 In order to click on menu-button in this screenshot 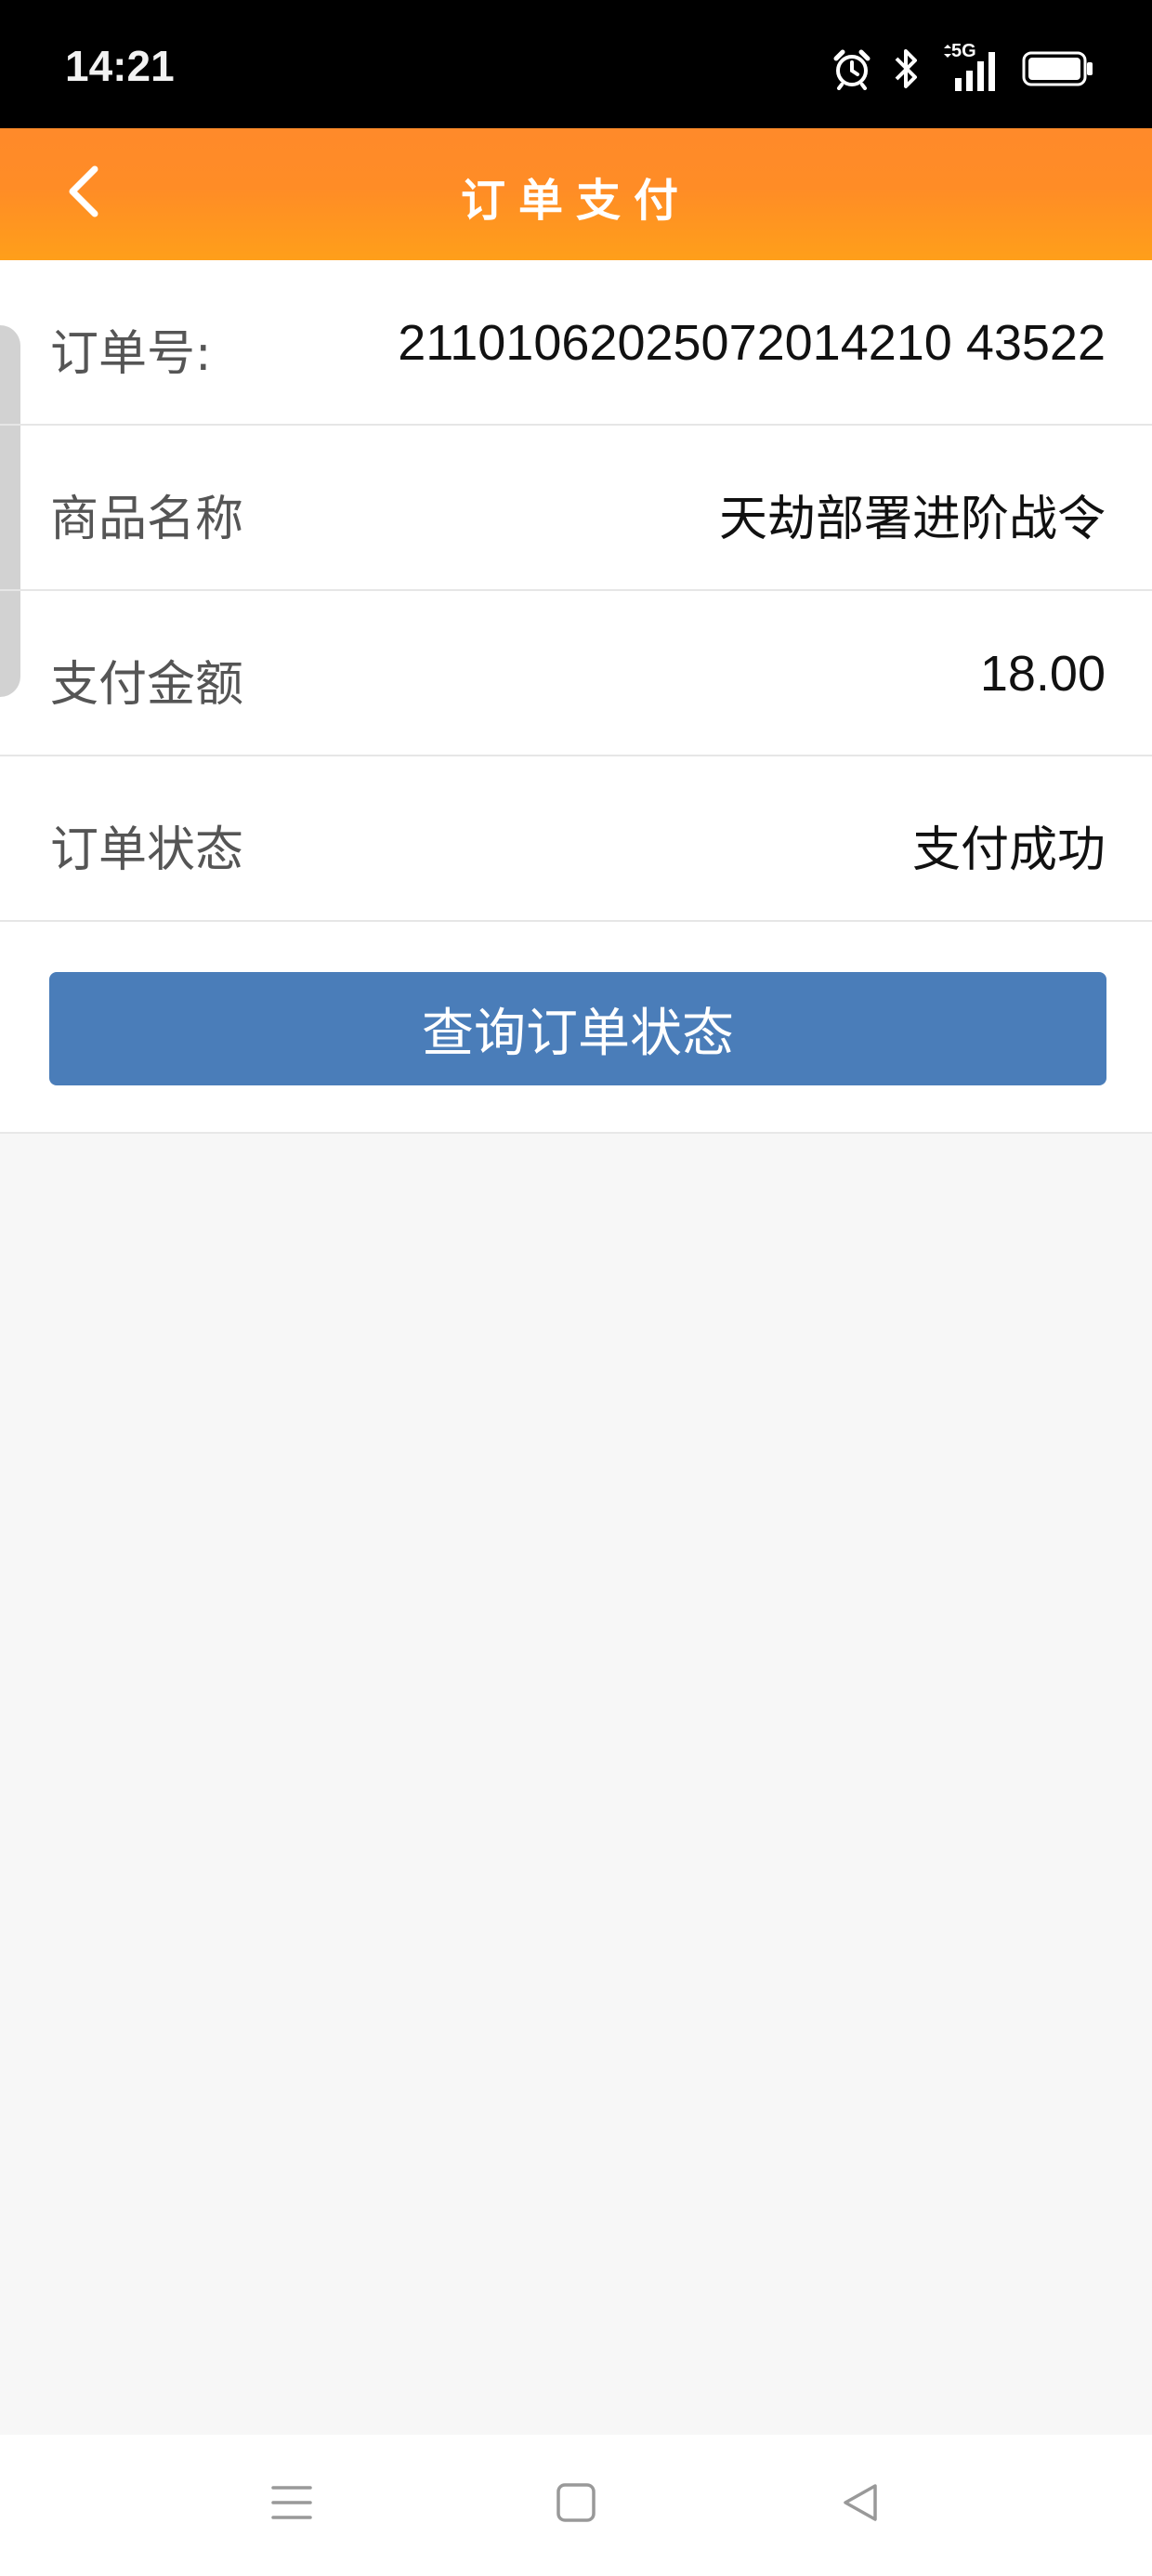, I will do `click(292, 2504)`.